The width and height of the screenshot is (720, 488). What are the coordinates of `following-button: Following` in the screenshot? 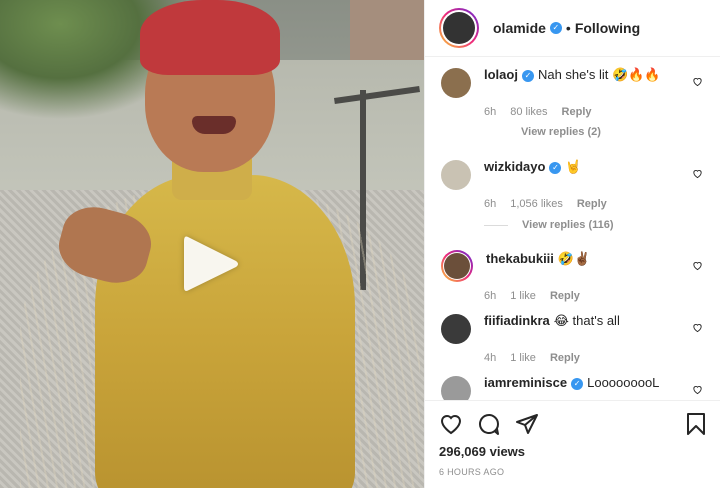 It's located at (607, 28).